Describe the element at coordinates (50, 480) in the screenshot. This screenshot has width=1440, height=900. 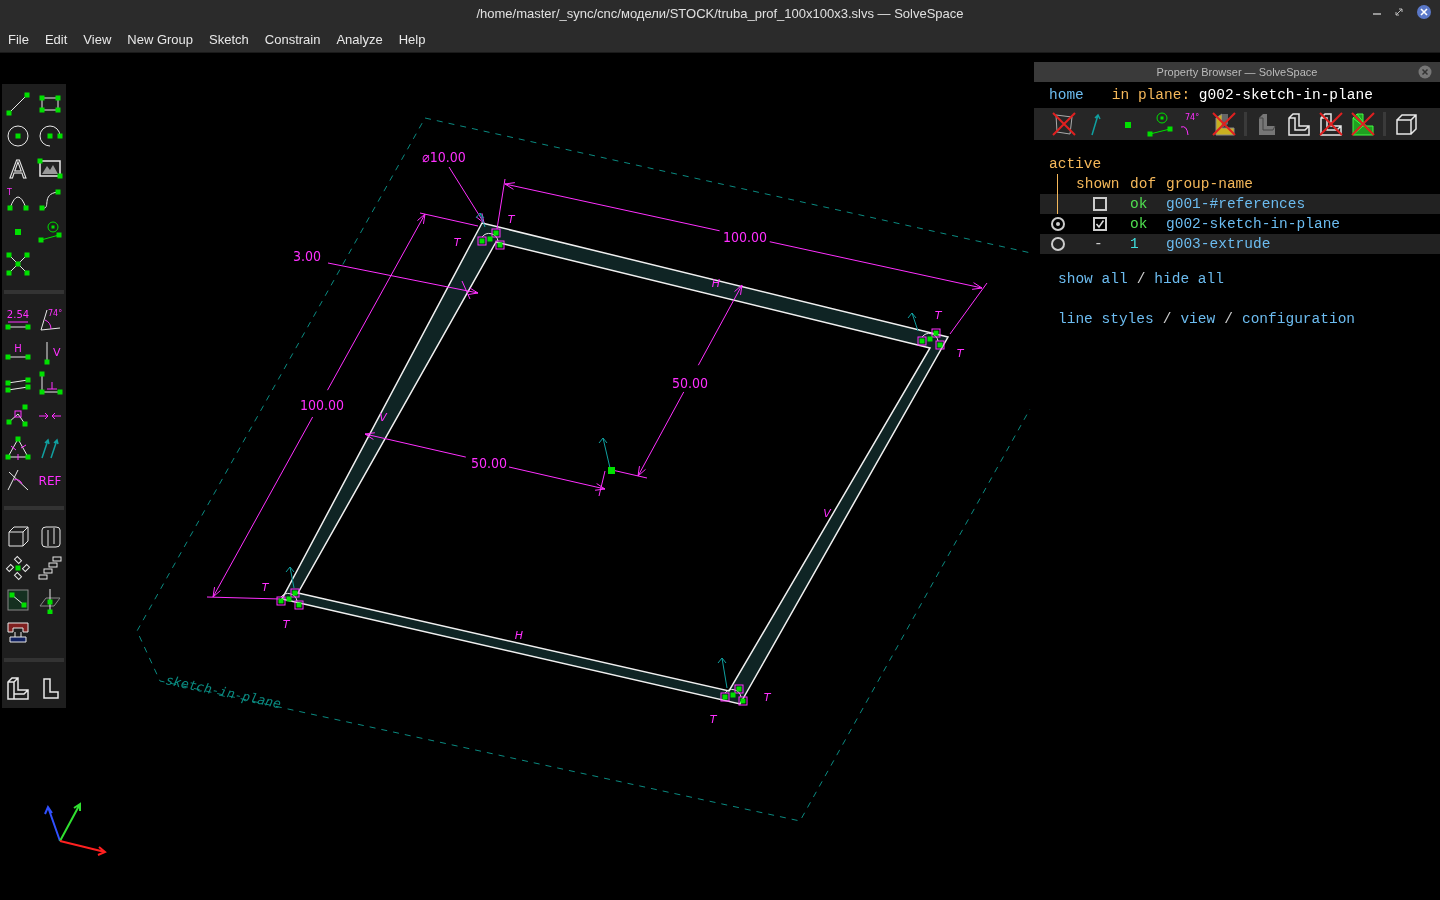
I see `reference-tool-icon: REF` at that location.